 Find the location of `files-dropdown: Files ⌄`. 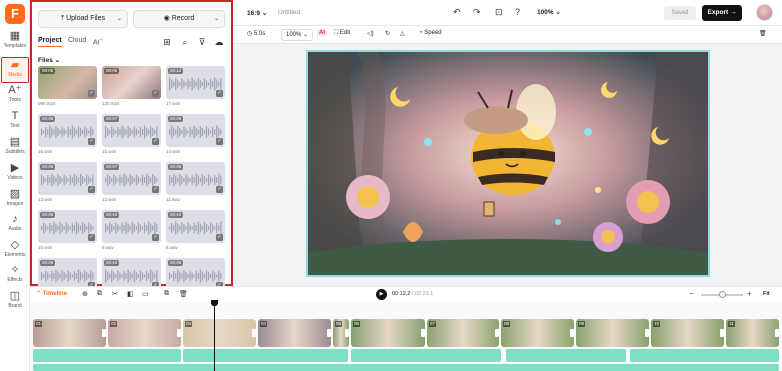

files-dropdown: Files ⌄ is located at coordinates (49, 60).